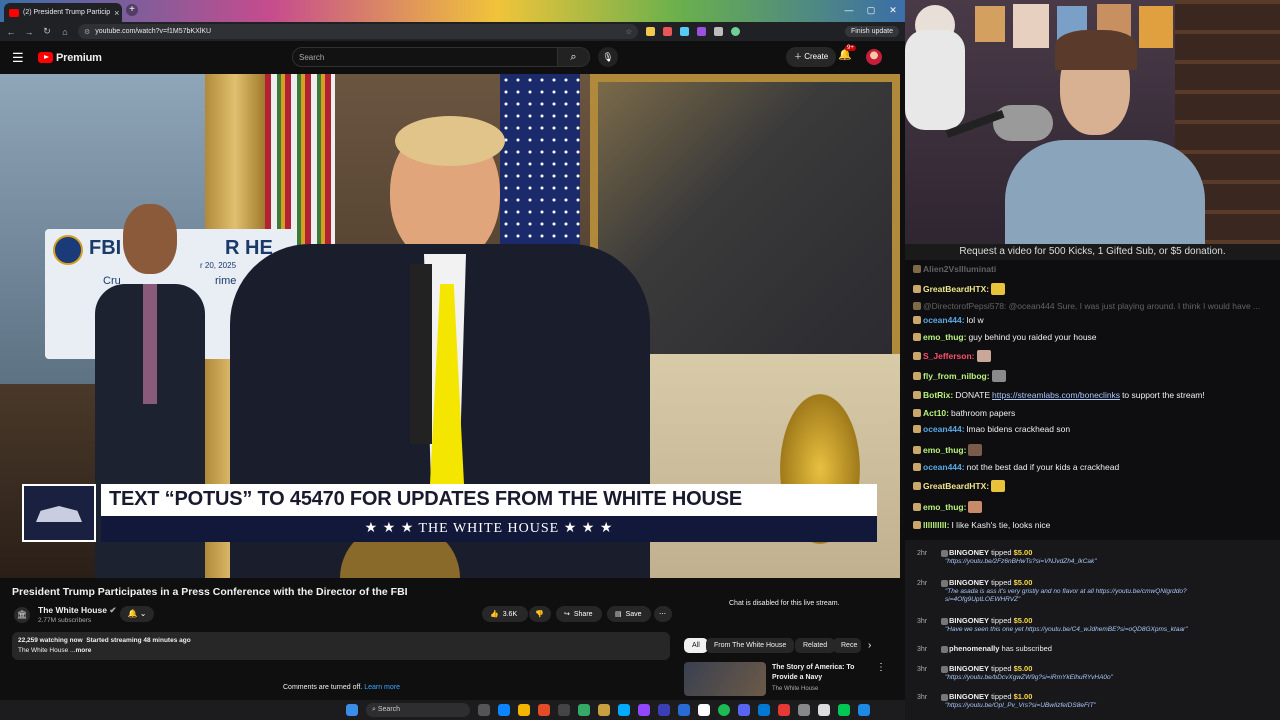 The width and height of the screenshot is (1280, 720). I want to click on search-button: ⌕, so click(574, 57).